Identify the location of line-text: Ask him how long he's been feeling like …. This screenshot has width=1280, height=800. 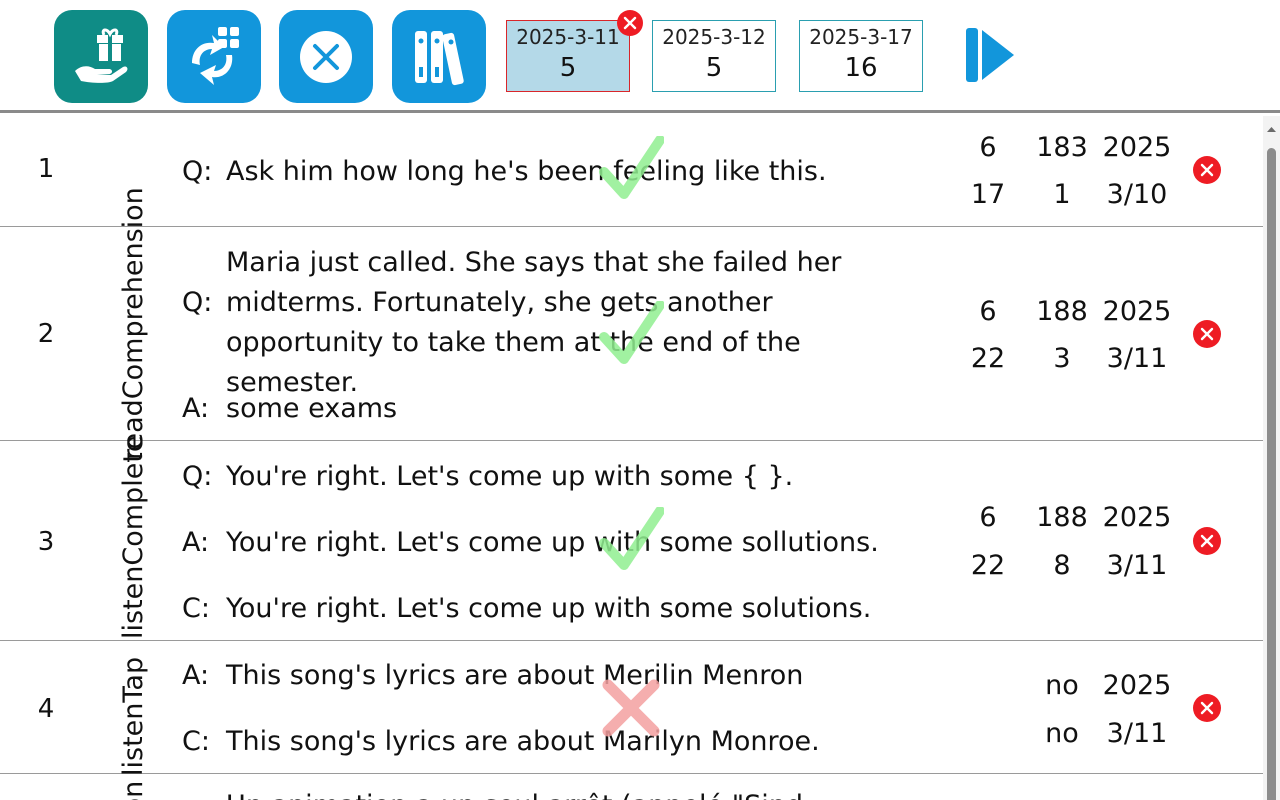
(526, 171).